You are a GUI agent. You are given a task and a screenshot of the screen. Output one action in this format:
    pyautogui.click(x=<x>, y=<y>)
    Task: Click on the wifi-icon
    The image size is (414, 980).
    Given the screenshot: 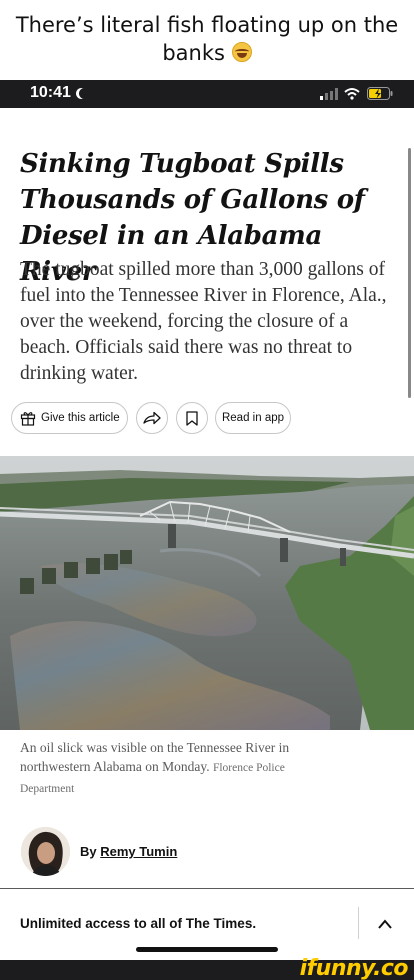 What is the action you would take?
    pyautogui.click(x=352, y=94)
    